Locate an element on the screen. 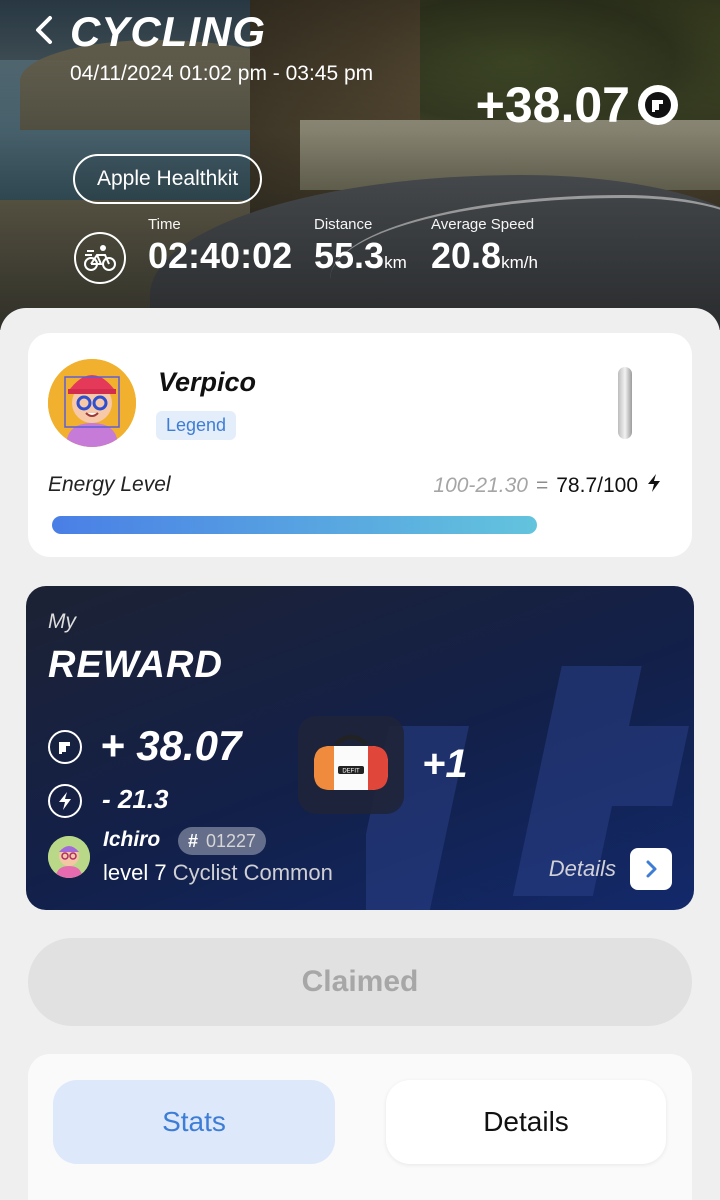 This screenshot has width=720, height=1200. apple-healthkit-button: Apple Healthkit is located at coordinates (168, 179).